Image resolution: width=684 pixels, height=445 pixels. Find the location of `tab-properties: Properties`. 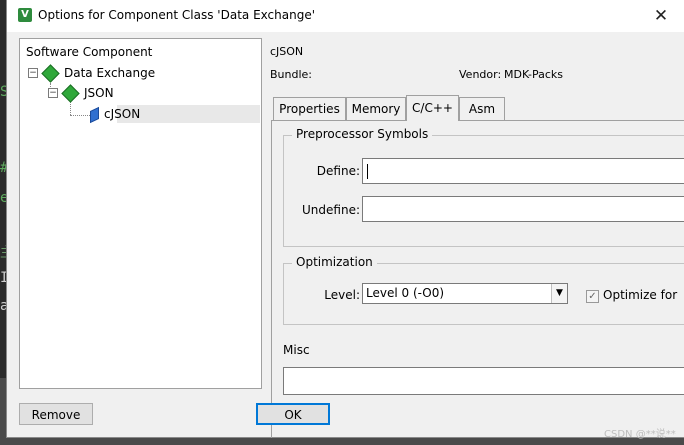

tab-properties: Properties is located at coordinates (309, 108).